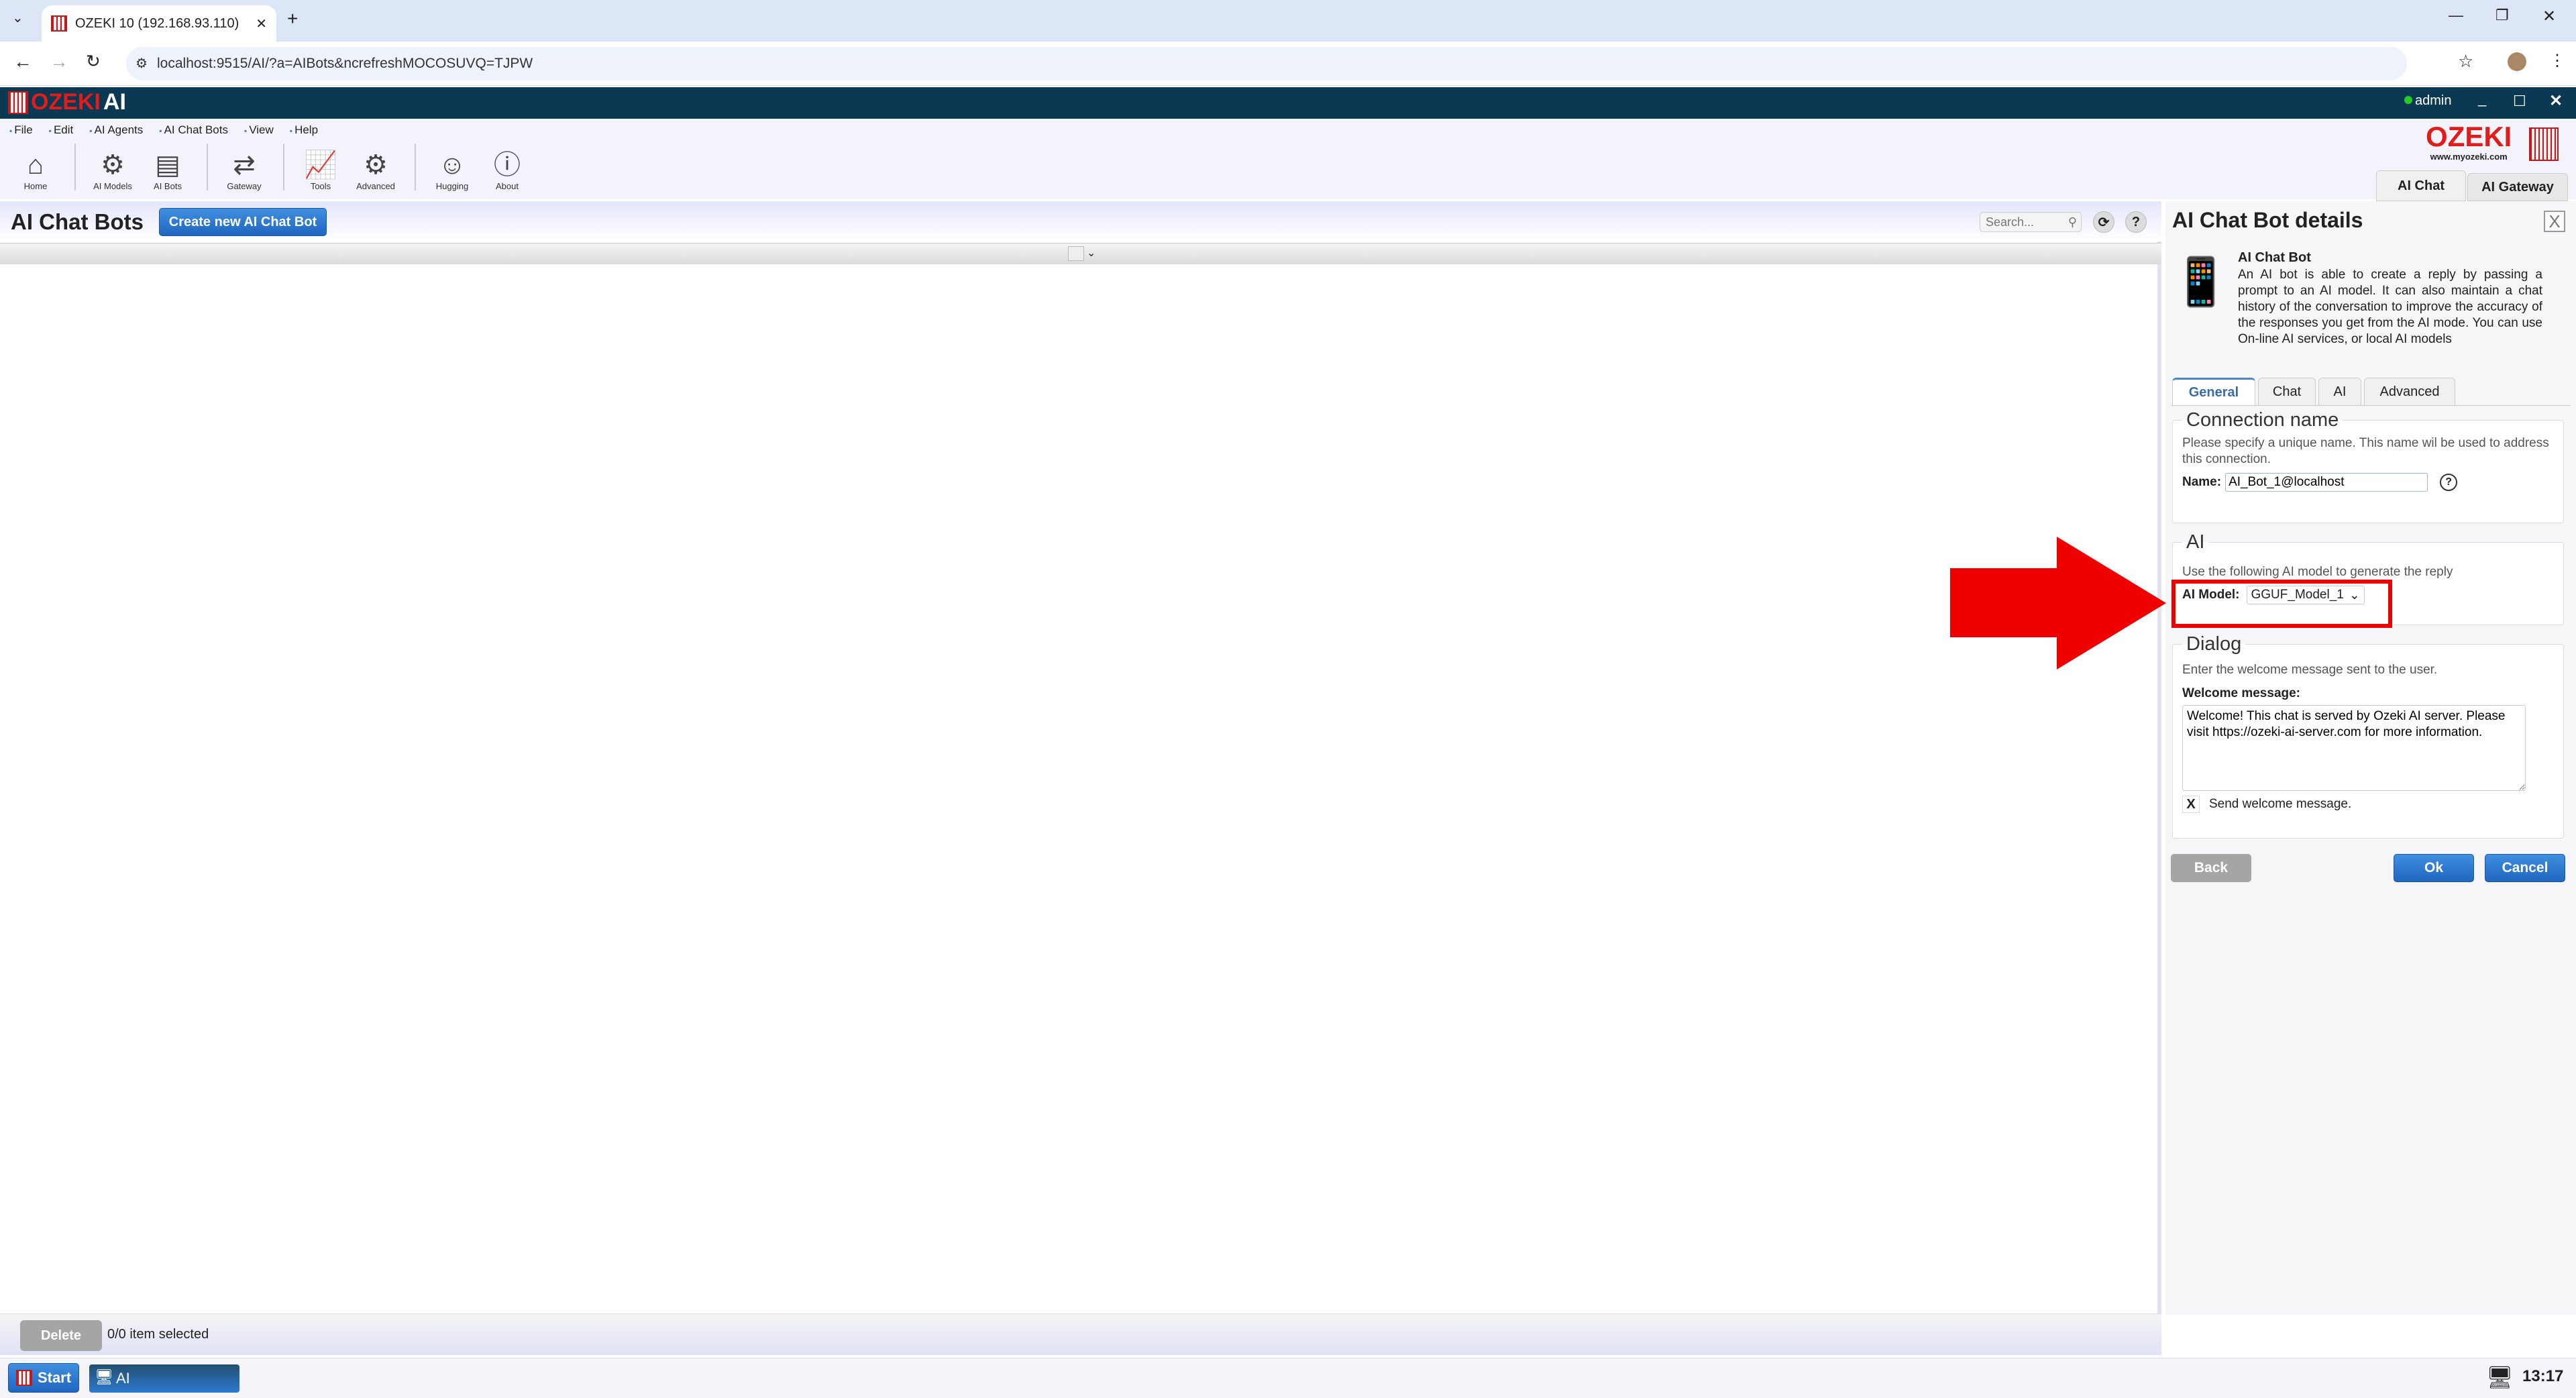  What do you see at coordinates (22, 61) in the screenshot?
I see `back-icon: ←` at bounding box center [22, 61].